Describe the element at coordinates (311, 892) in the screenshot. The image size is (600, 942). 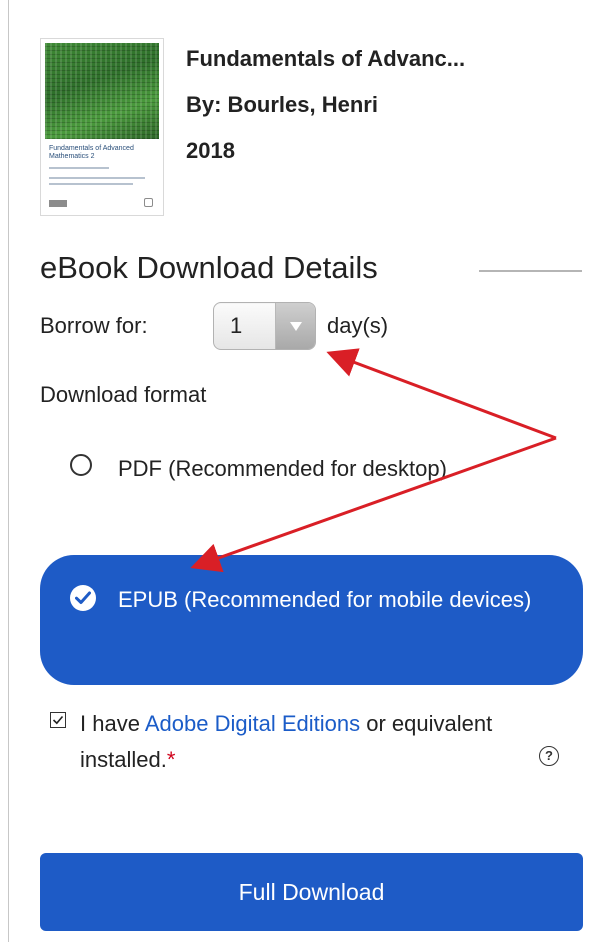
I see `full-download-button: Full Download` at that location.